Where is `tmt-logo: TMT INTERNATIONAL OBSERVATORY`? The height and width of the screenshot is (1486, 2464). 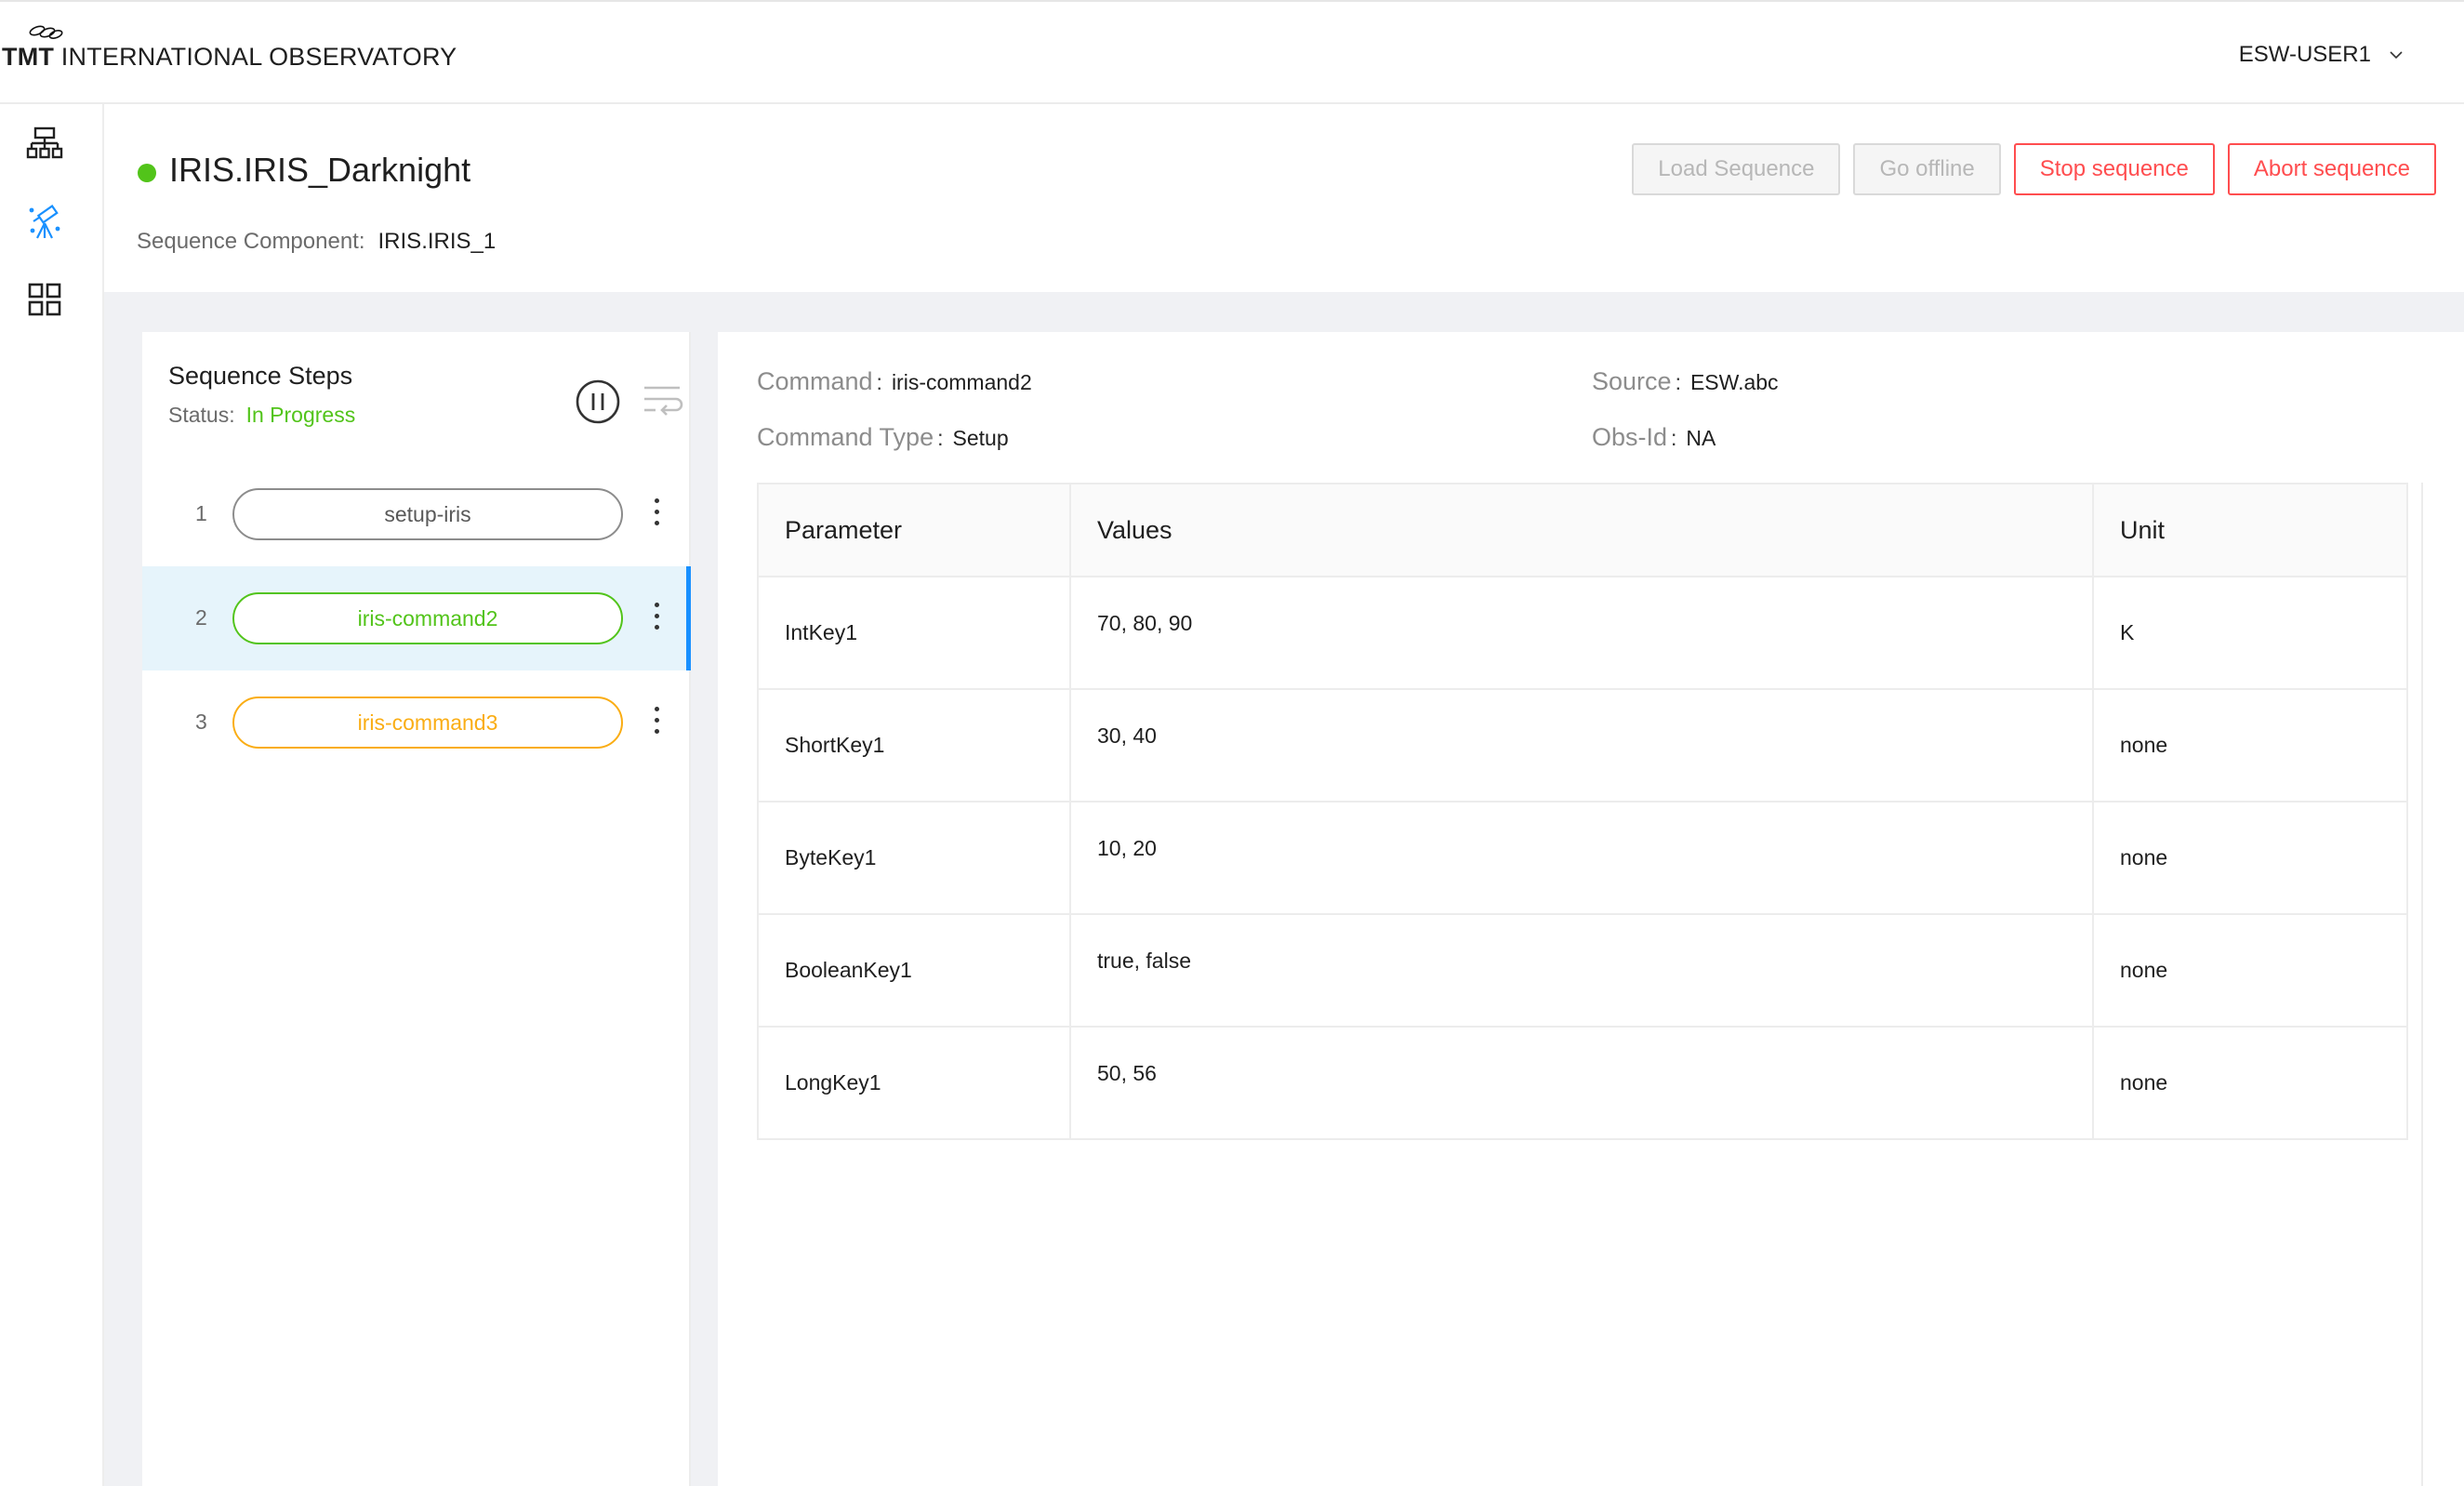
tmt-logo: TMT INTERNATIONAL OBSERVATORY is located at coordinates (243, 48).